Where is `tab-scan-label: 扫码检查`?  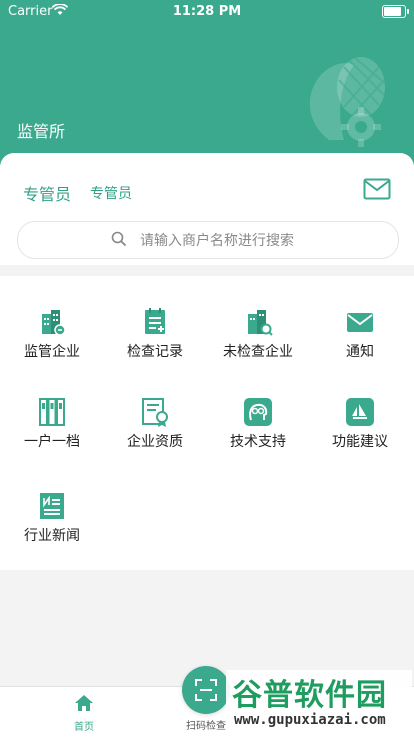 tab-scan-label: 扫码检查 is located at coordinates (206, 726).